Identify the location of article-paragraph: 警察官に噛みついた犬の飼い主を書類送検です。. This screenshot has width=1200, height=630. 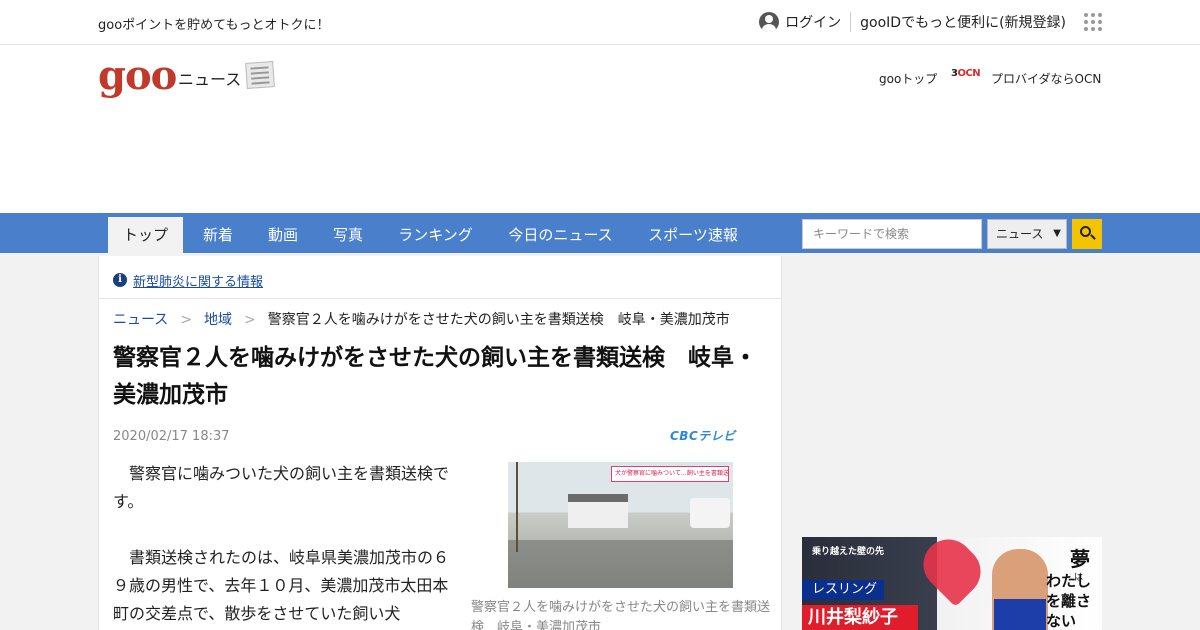
(281, 487).